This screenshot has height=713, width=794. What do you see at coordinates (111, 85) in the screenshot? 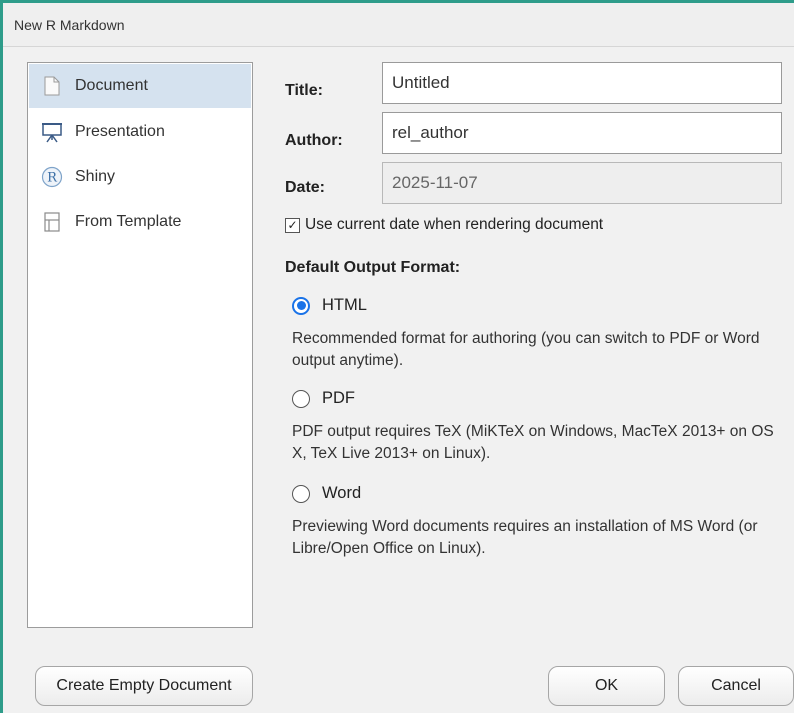
I see `sidebar-item-label: Document` at bounding box center [111, 85].